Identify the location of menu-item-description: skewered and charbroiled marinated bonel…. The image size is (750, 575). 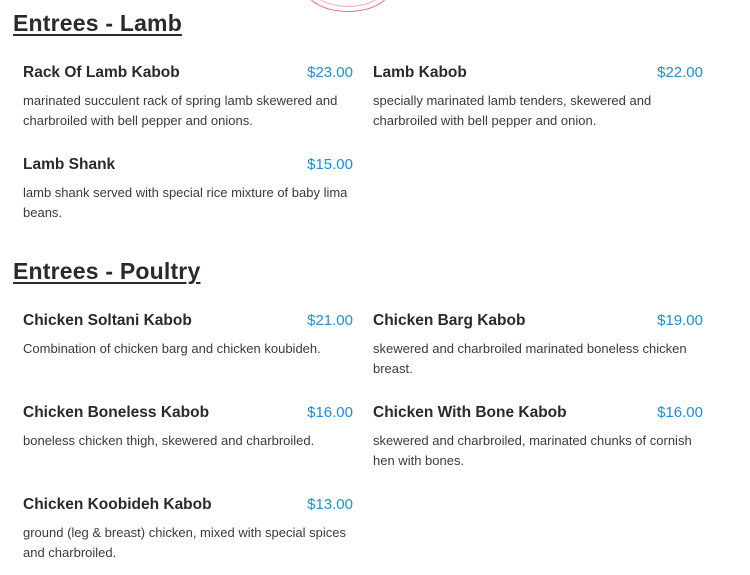
(530, 358).